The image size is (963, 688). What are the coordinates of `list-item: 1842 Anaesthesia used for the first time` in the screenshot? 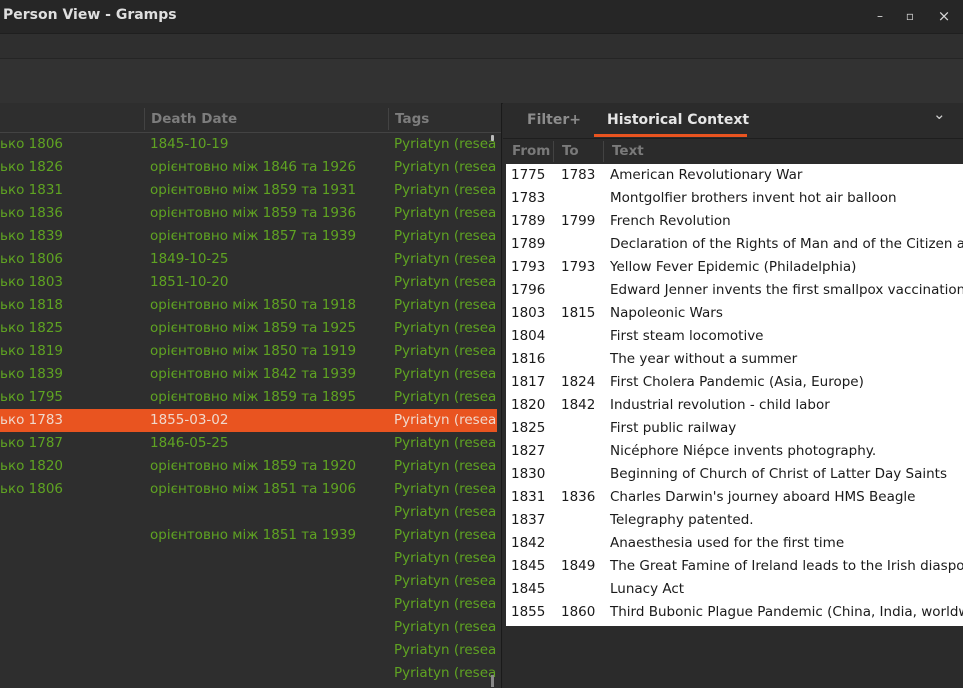 It's located at (734, 543).